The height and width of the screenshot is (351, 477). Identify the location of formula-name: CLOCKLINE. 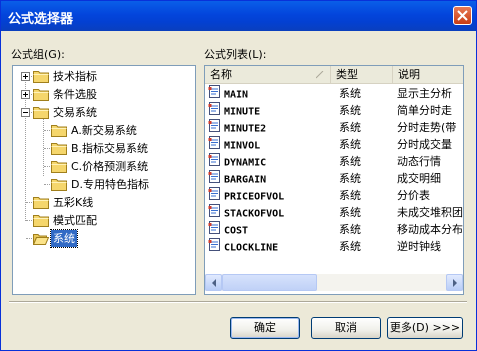
(251, 248).